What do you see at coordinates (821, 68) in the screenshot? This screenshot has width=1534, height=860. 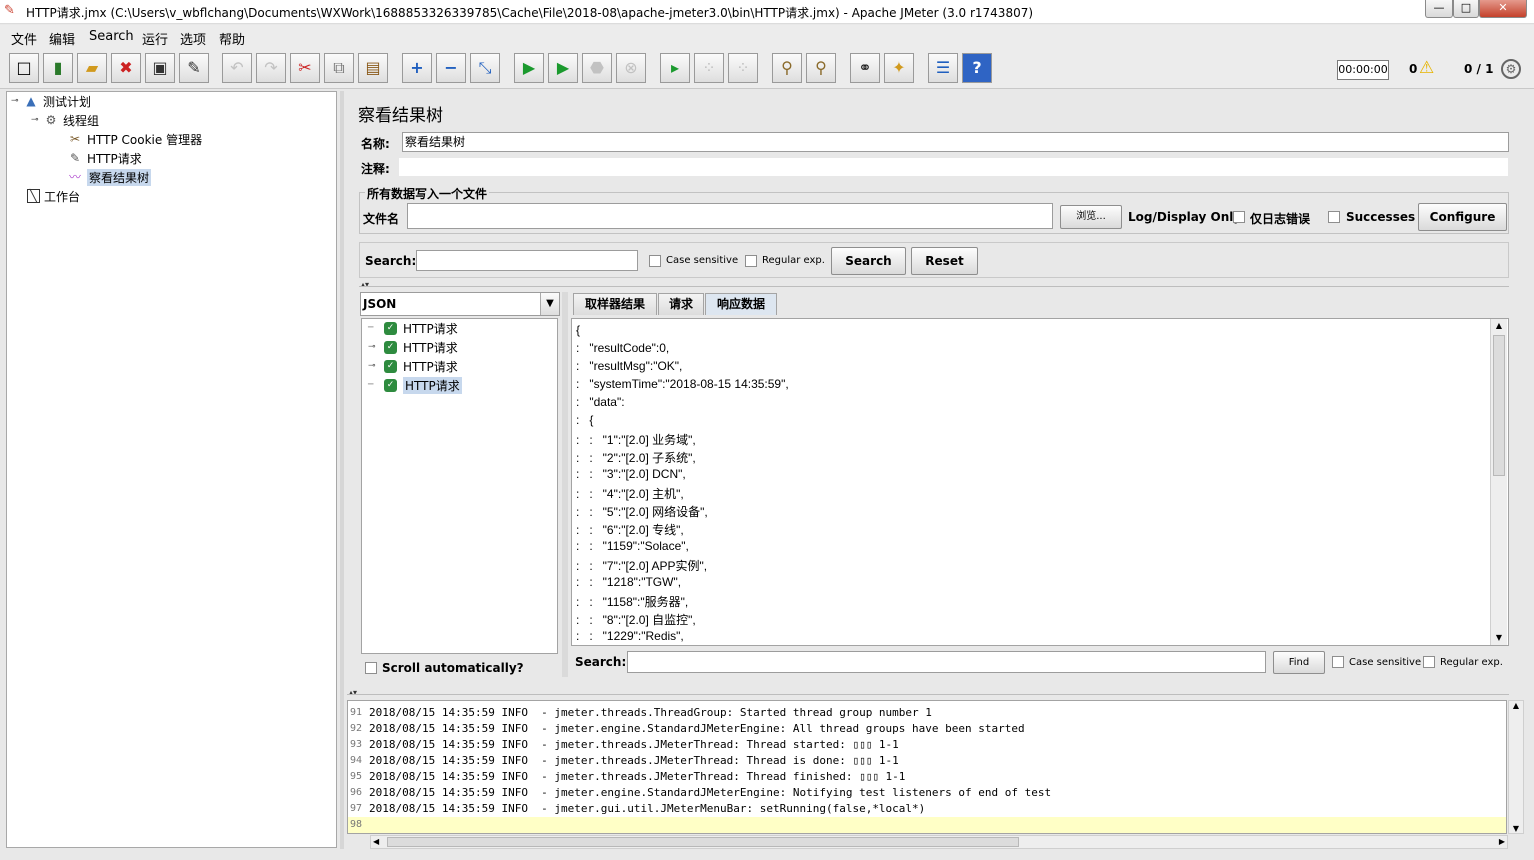 I see `clear-all-icon: ⚲` at bounding box center [821, 68].